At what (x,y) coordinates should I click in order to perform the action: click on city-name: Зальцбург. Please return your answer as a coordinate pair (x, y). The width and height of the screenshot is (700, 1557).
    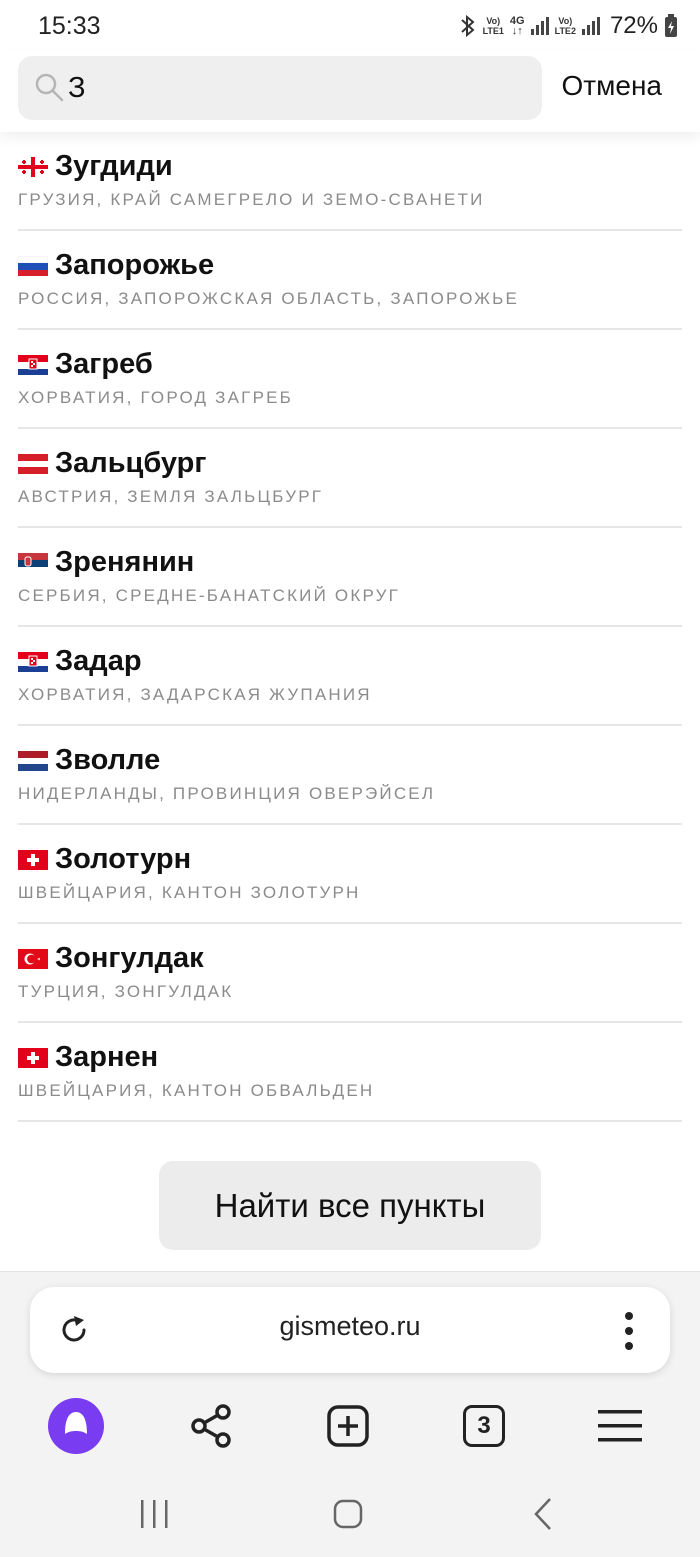
    Looking at the image, I should click on (131, 463).